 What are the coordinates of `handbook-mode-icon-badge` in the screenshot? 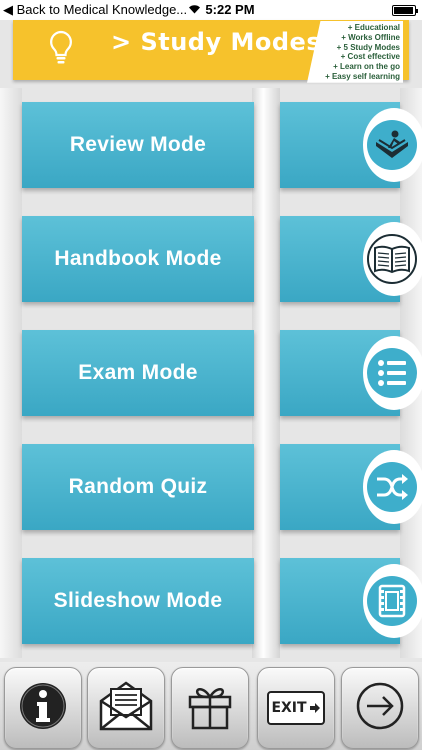 It's located at (392, 259).